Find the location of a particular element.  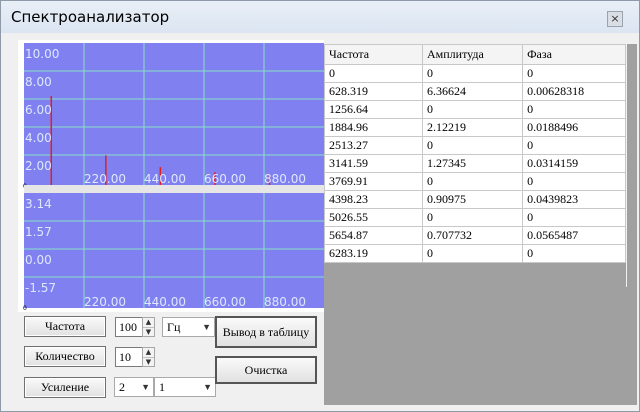

phase-xtick-220: 220.00 is located at coordinates (105, 302).